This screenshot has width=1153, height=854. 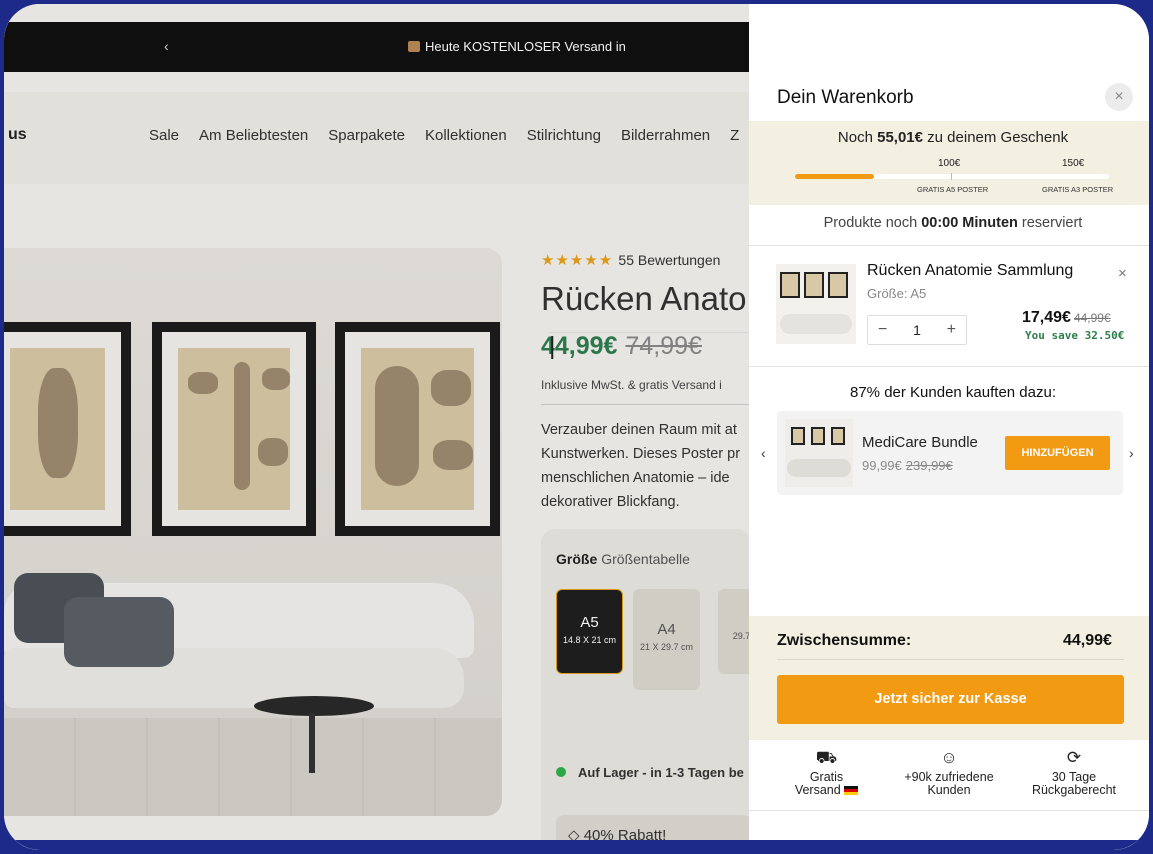 I want to click on usp-line1: +90k zufriedene, so click(x=949, y=777).